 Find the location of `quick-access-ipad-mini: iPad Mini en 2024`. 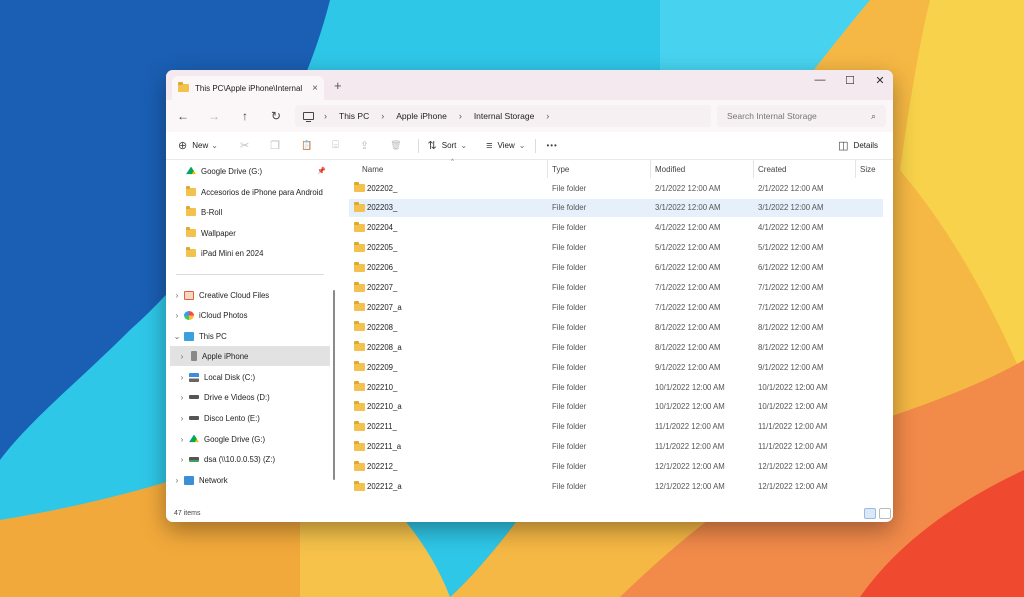

quick-access-ipad-mini: iPad Mini en 2024 is located at coordinates (224, 253).